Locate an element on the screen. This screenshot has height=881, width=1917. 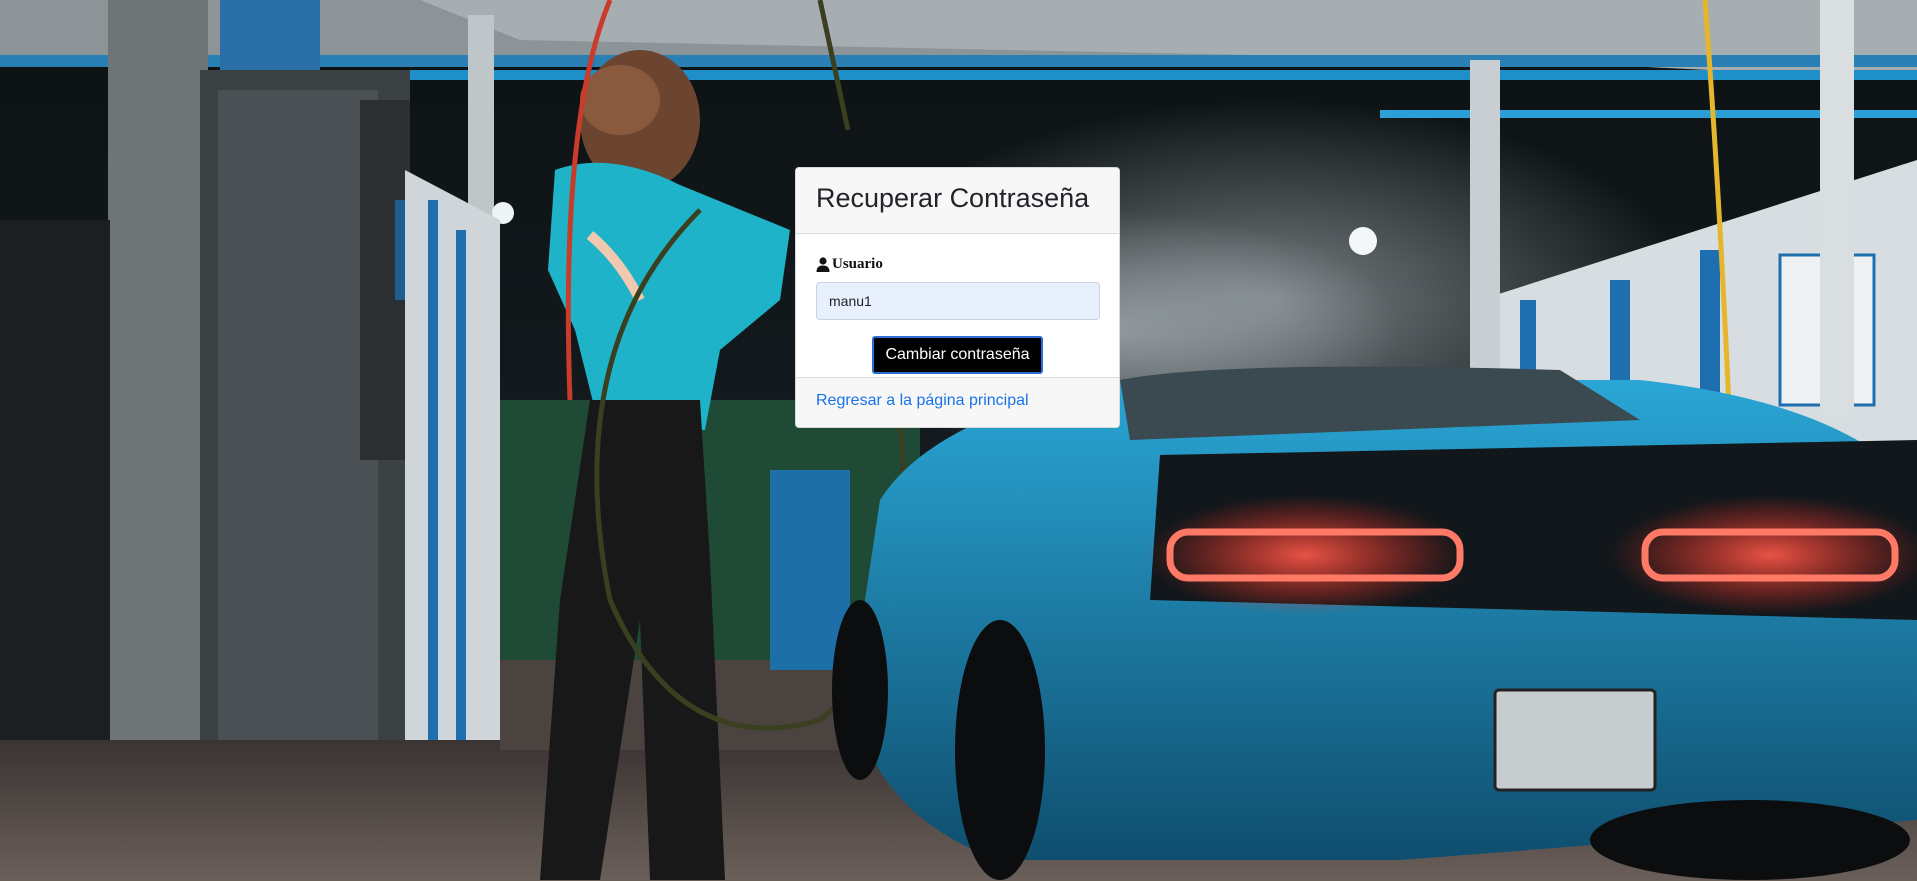
user-field-label: Usuario is located at coordinates (957, 264).